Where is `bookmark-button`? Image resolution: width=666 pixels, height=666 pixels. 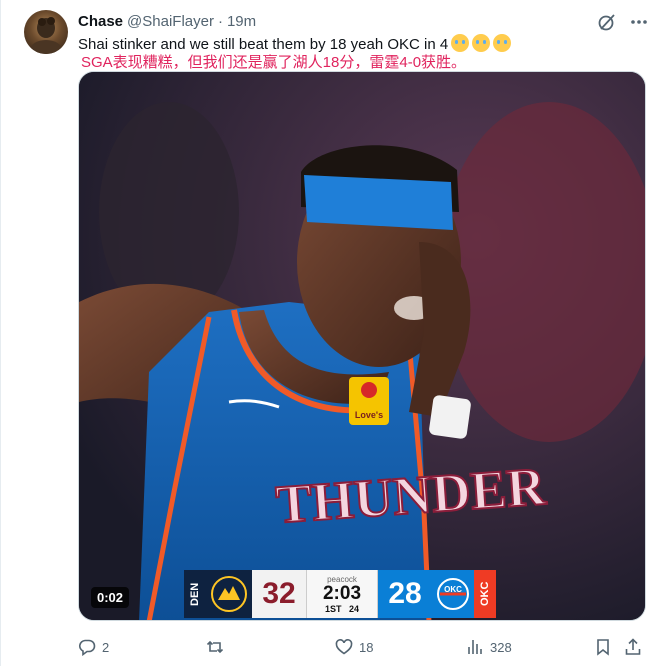 bookmark-button is located at coordinates (603, 647).